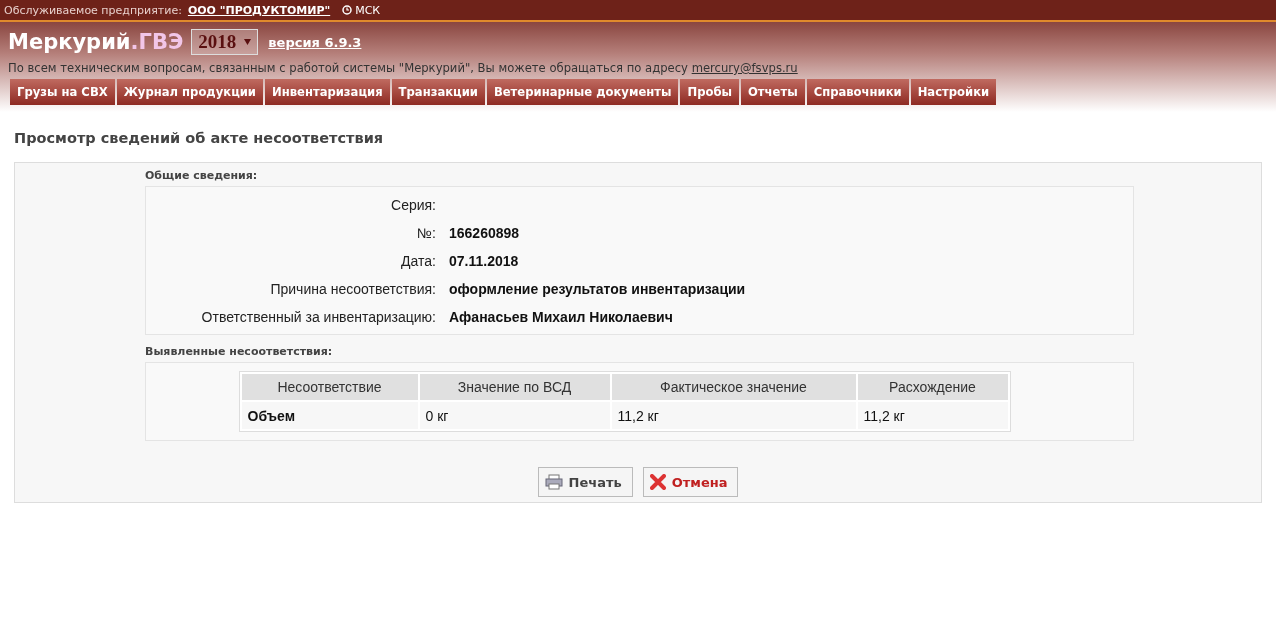 Image resolution: width=1276 pixels, height=631 pixels. Describe the element at coordinates (953, 92) in the screenshot. I see `menu-tab: Настройки` at that location.